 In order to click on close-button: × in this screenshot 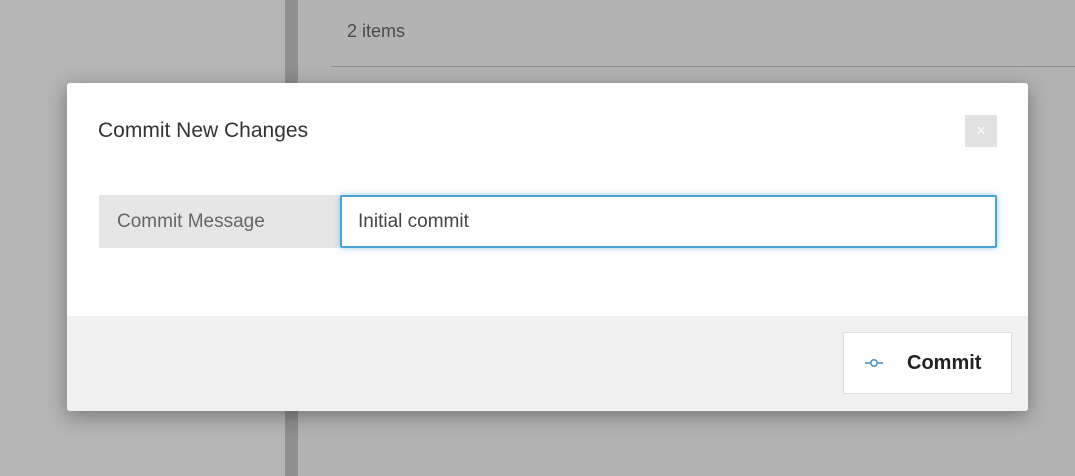, I will do `click(981, 131)`.